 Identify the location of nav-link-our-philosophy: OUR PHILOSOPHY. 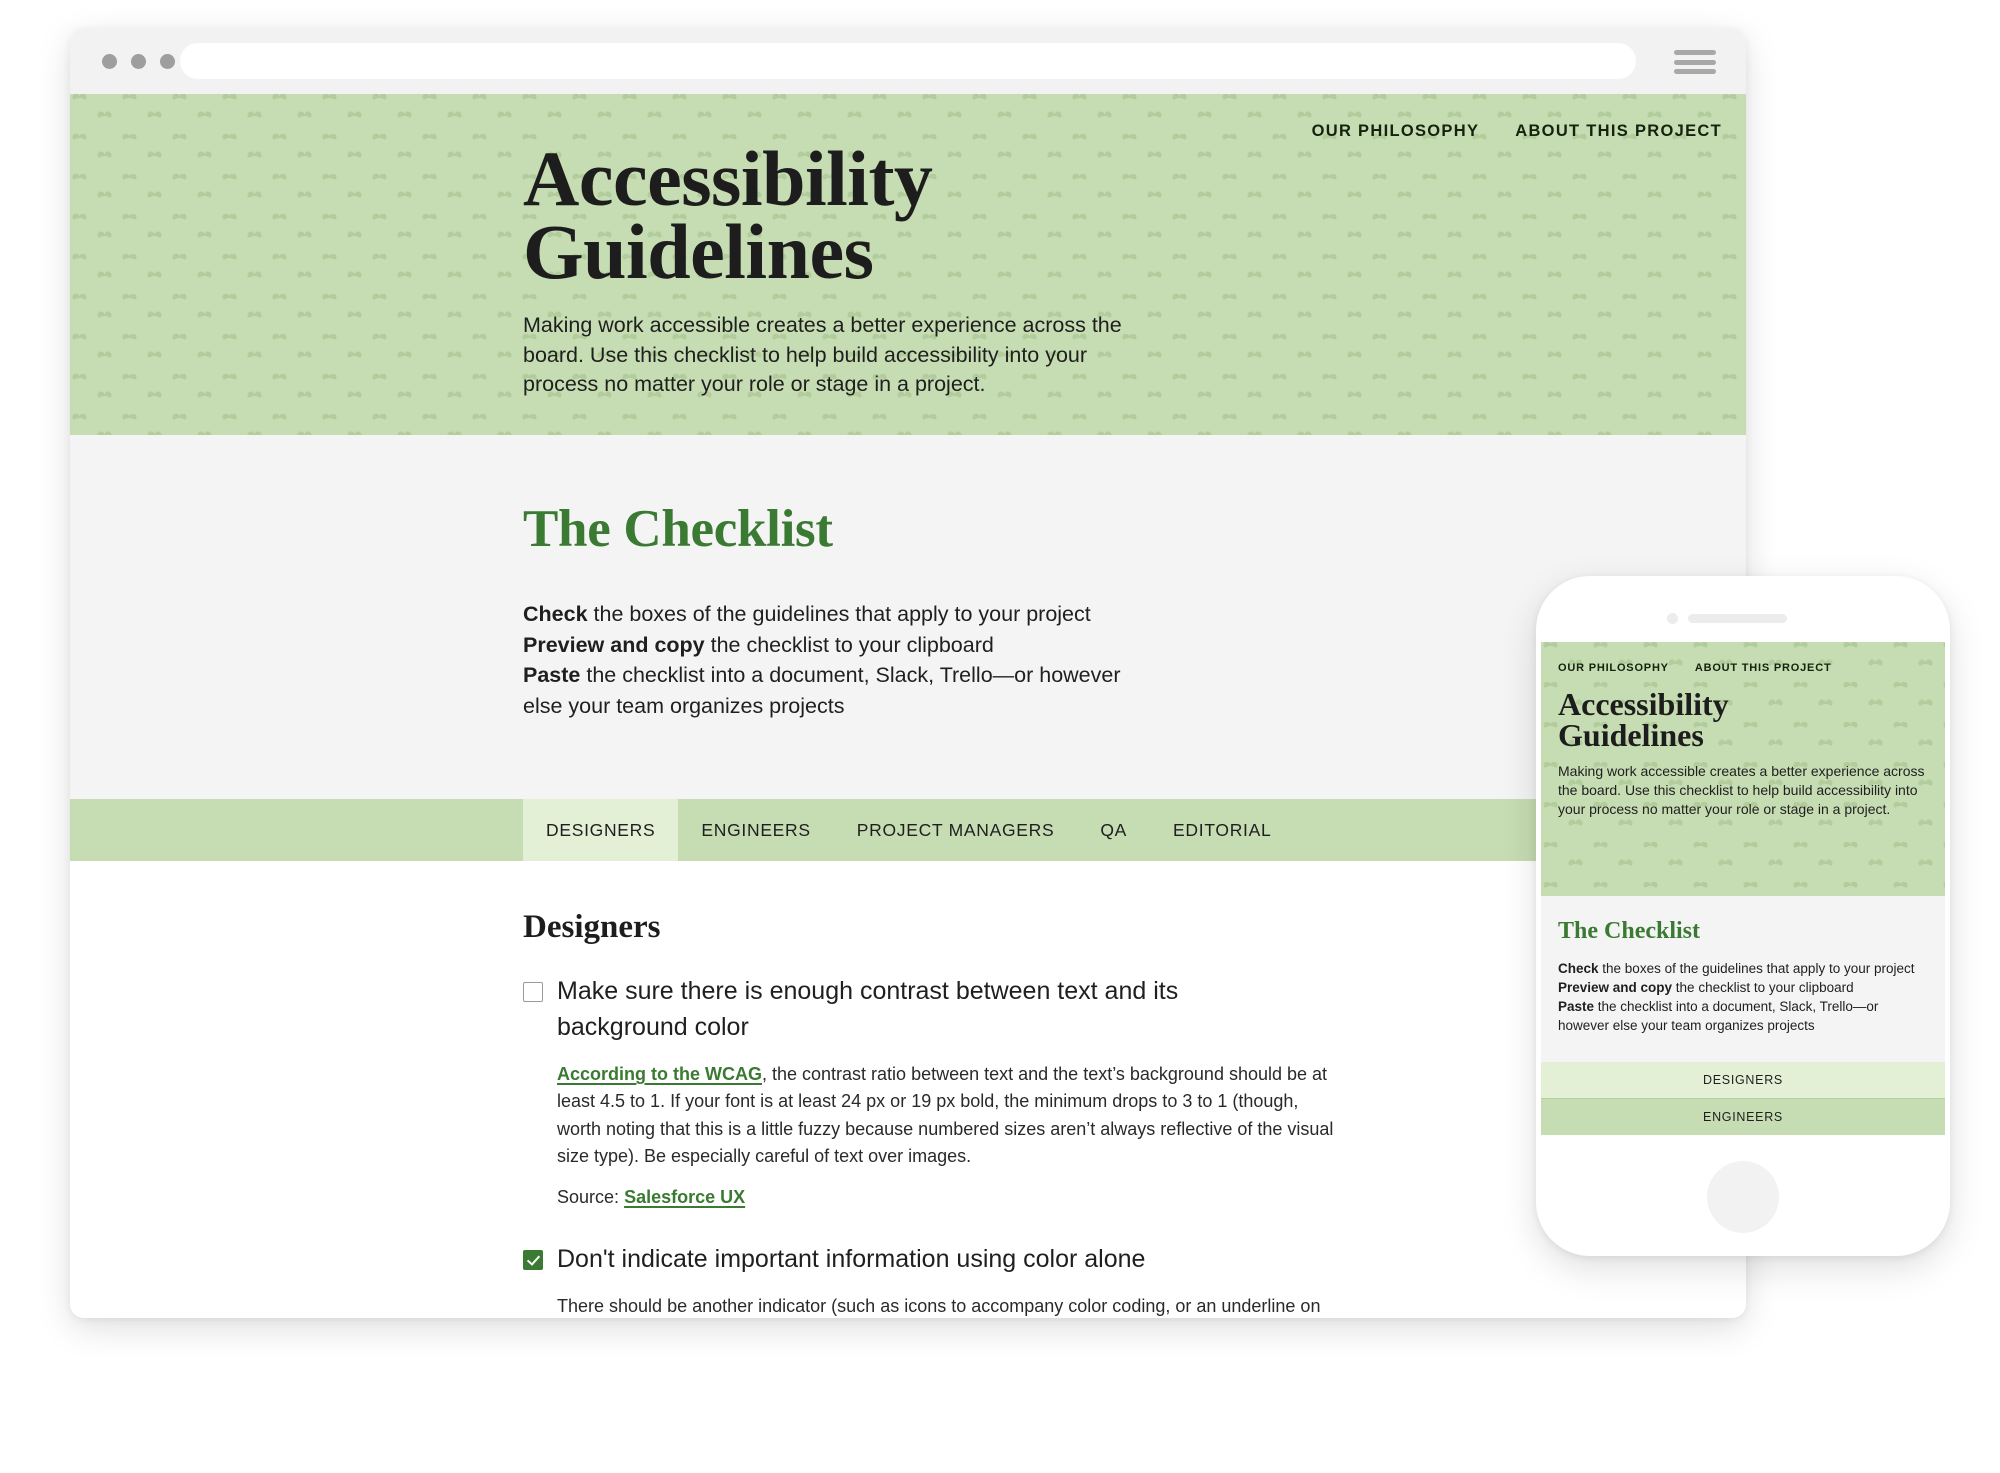
(1396, 131).